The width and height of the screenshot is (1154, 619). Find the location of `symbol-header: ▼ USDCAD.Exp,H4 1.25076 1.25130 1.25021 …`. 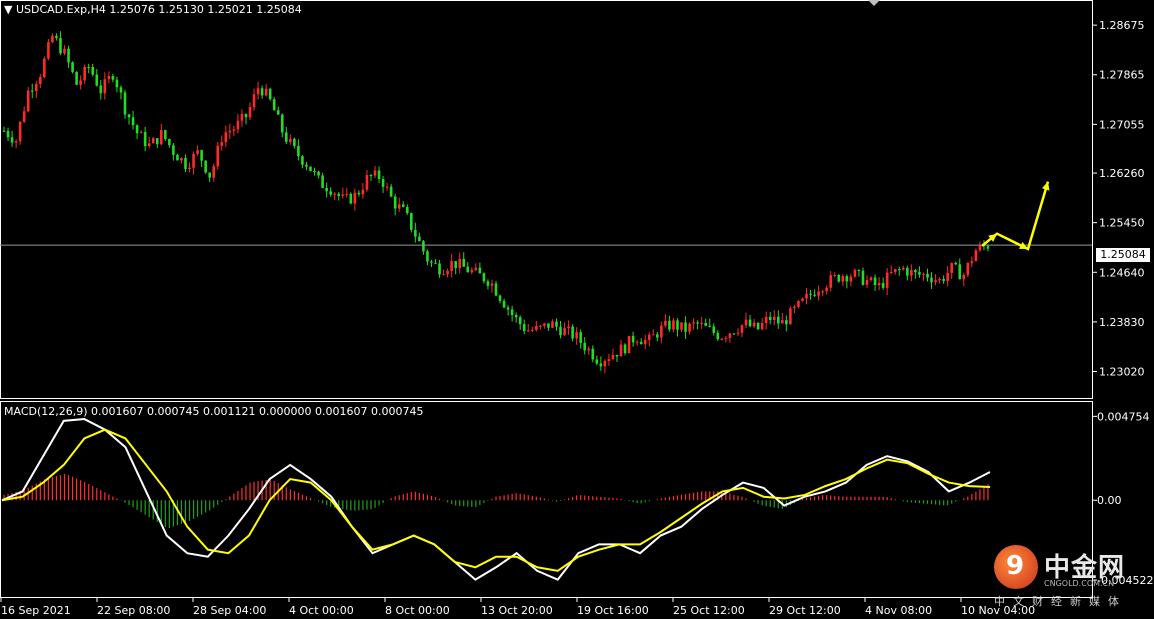

symbol-header: ▼ USDCAD.Exp,H4 1.25076 1.25130 1.25021 … is located at coordinates (153, 9).